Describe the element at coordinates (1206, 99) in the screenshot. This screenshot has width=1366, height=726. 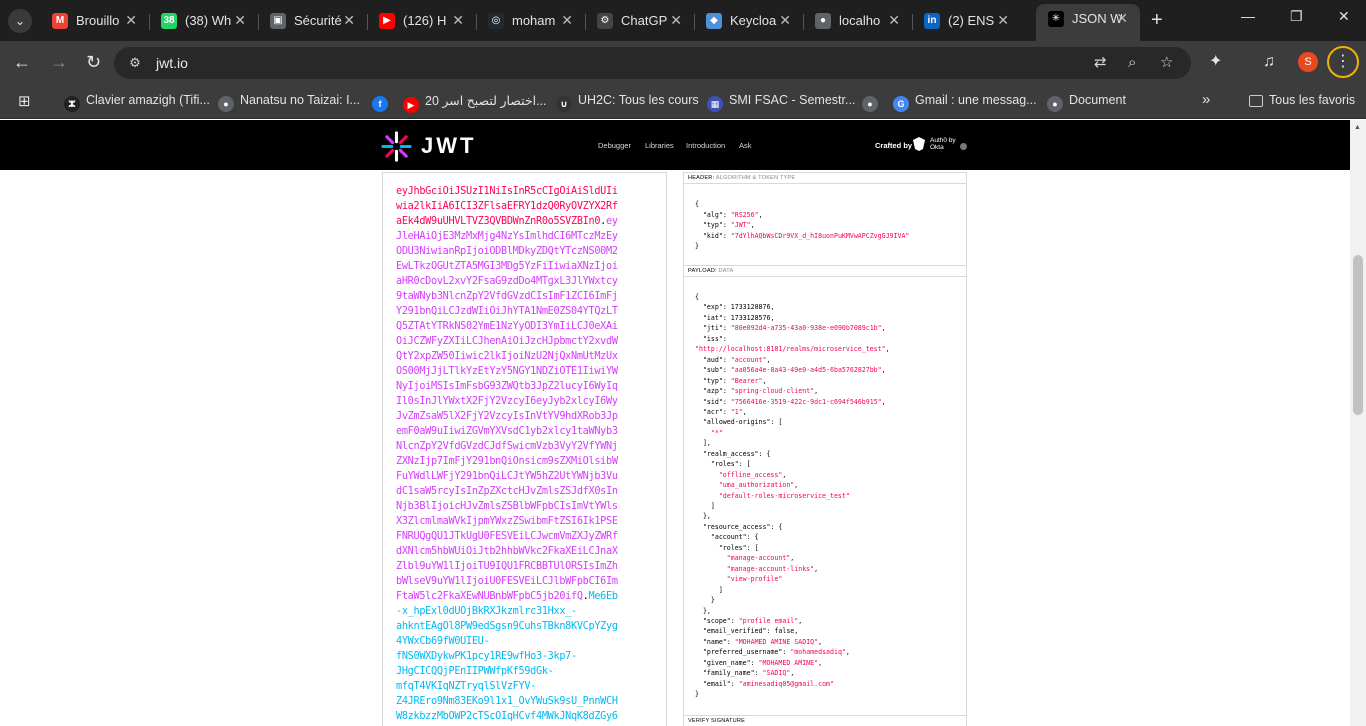
I see `more-bookmarks-icon: »` at that location.